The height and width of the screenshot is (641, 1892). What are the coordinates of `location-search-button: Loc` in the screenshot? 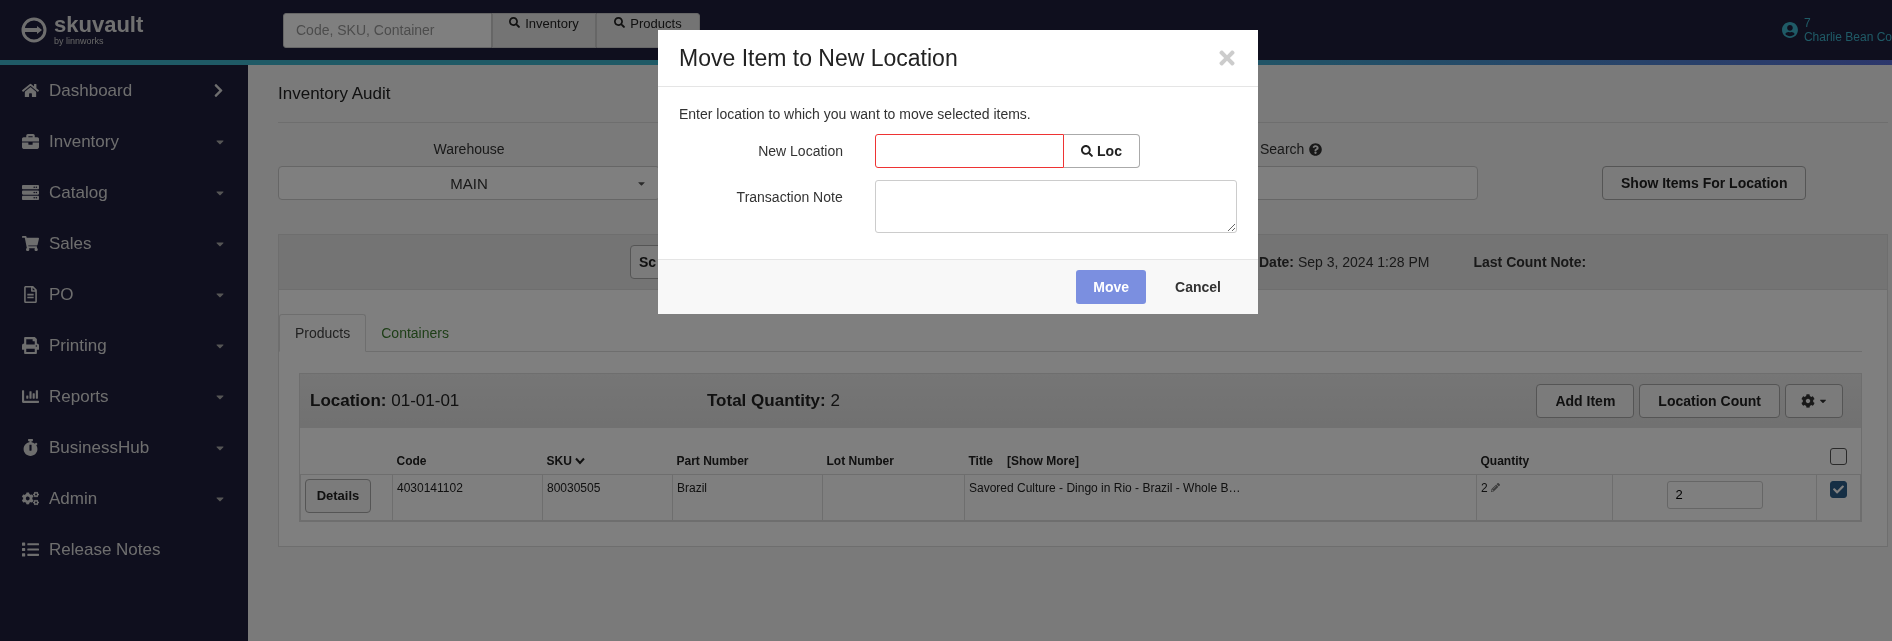 It's located at (1102, 151).